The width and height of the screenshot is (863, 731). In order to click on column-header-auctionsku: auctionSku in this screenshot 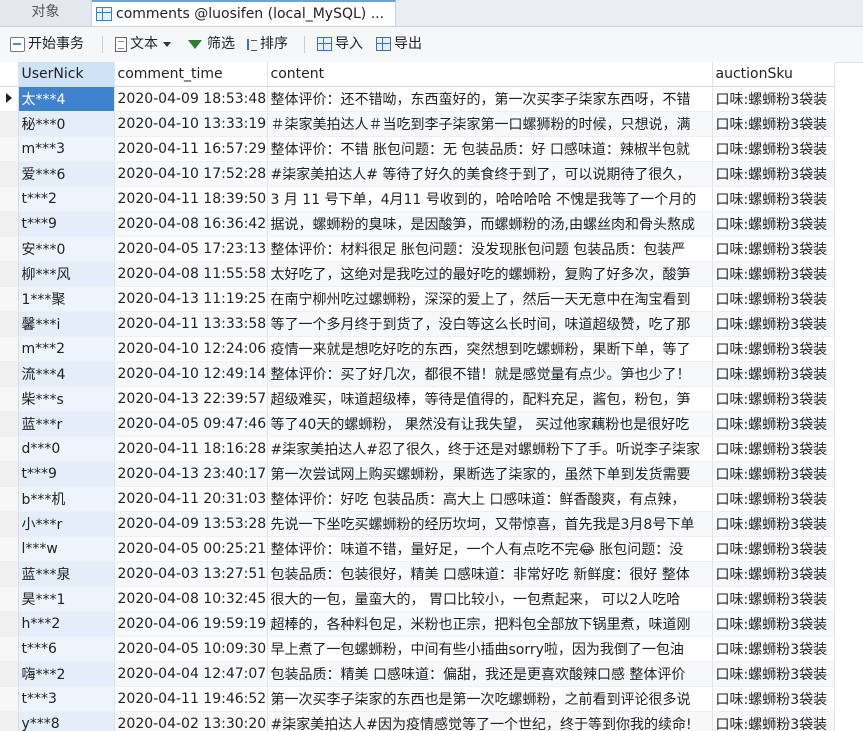, I will do `click(773, 74)`.